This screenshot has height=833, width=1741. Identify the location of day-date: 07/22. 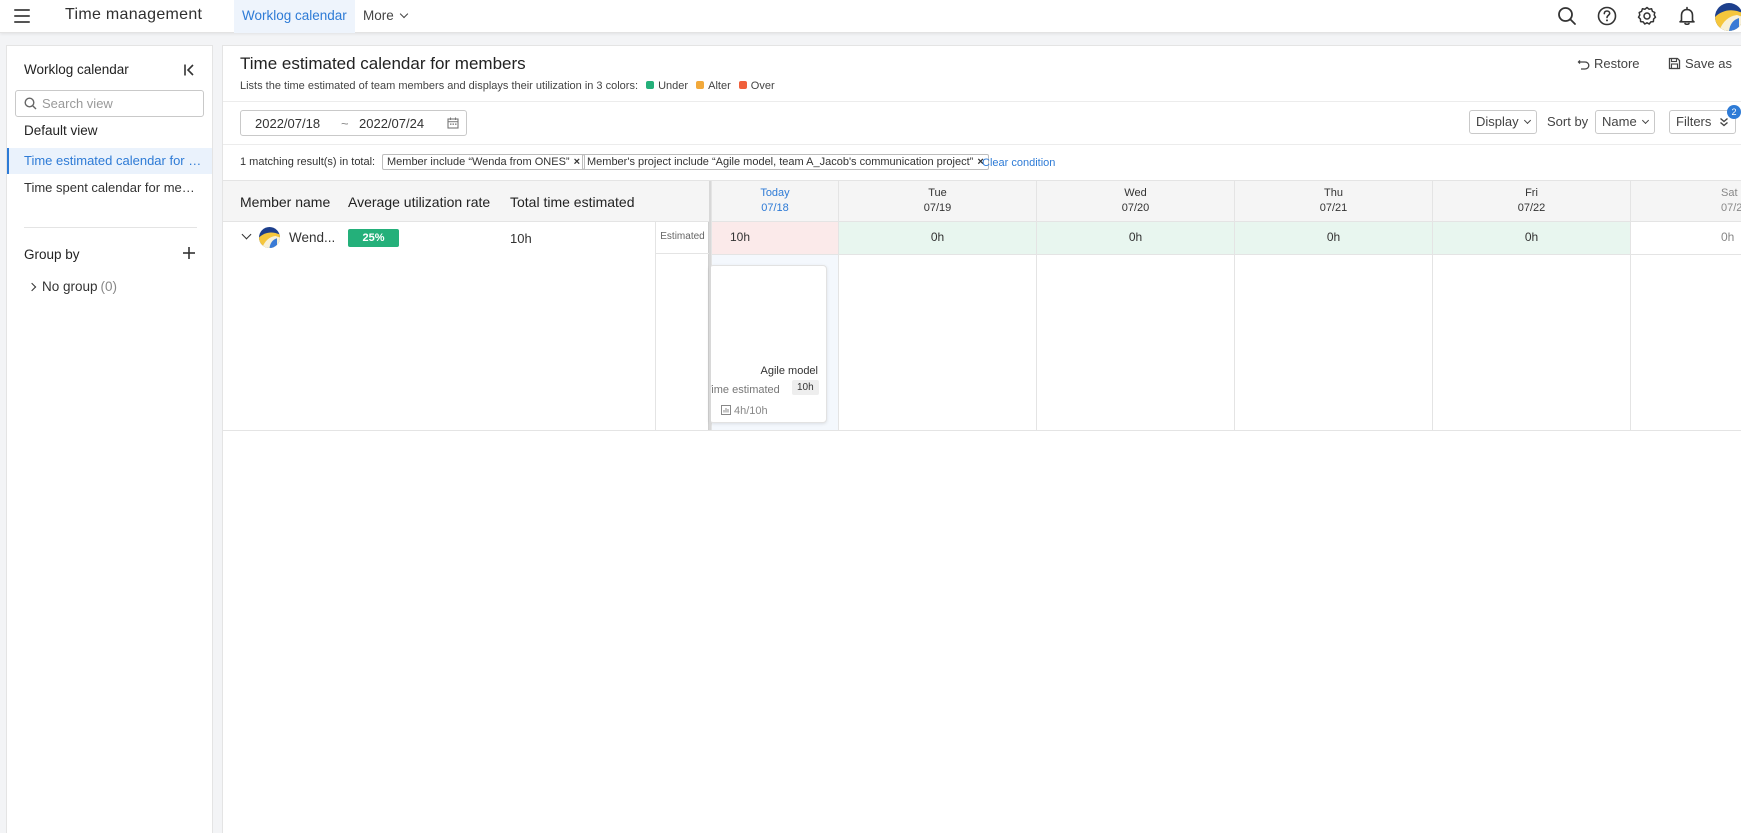
(1531, 208).